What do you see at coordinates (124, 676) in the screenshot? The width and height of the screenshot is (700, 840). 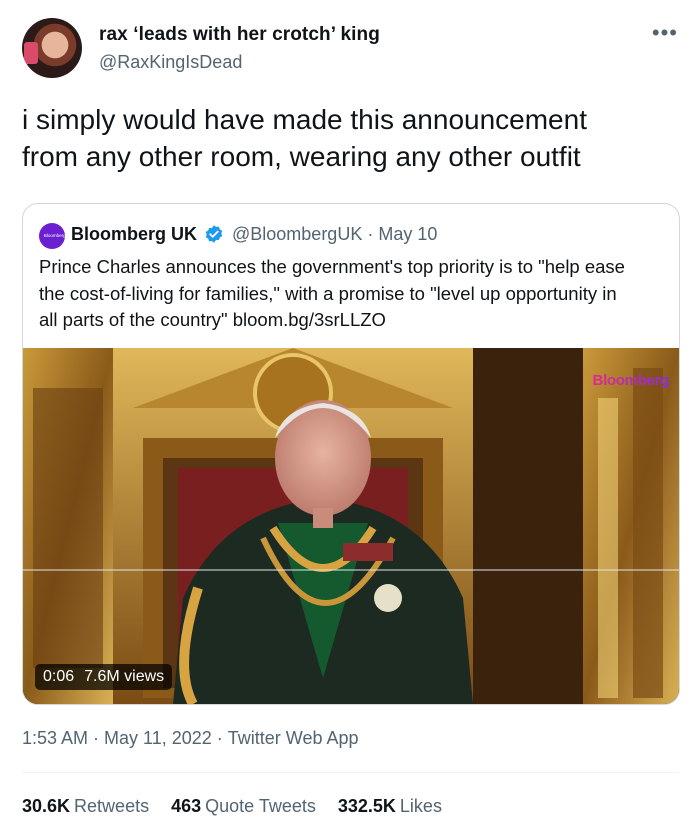 I see `video-views: 7.6M views` at bounding box center [124, 676].